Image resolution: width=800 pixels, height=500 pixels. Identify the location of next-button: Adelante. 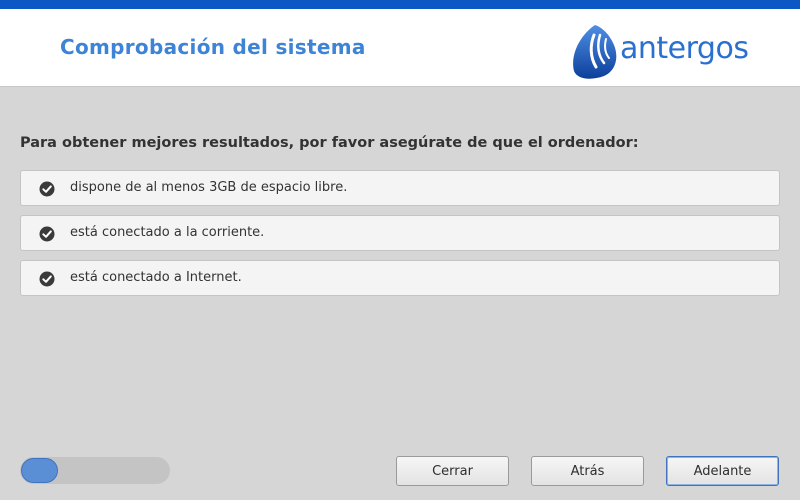
(722, 471).